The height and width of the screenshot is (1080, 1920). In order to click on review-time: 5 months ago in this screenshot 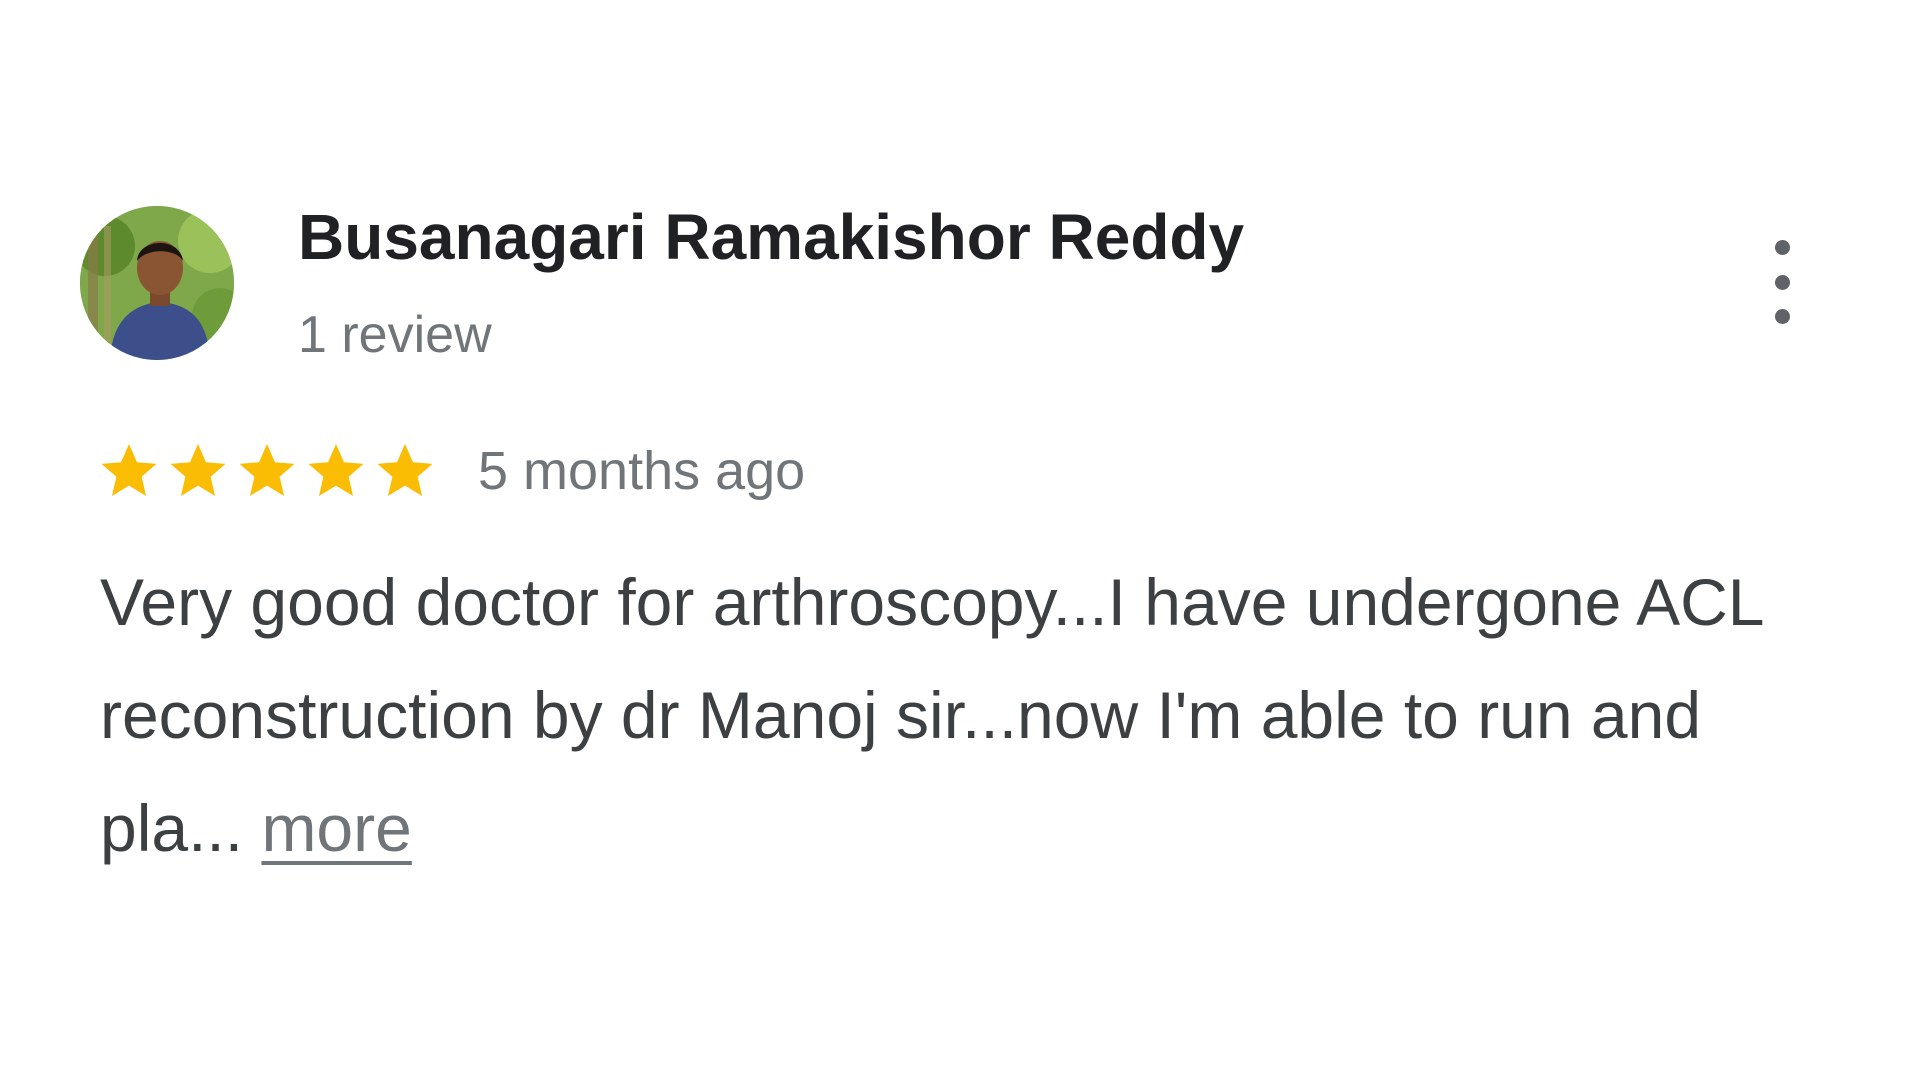, I will do `click(642, 471)`.